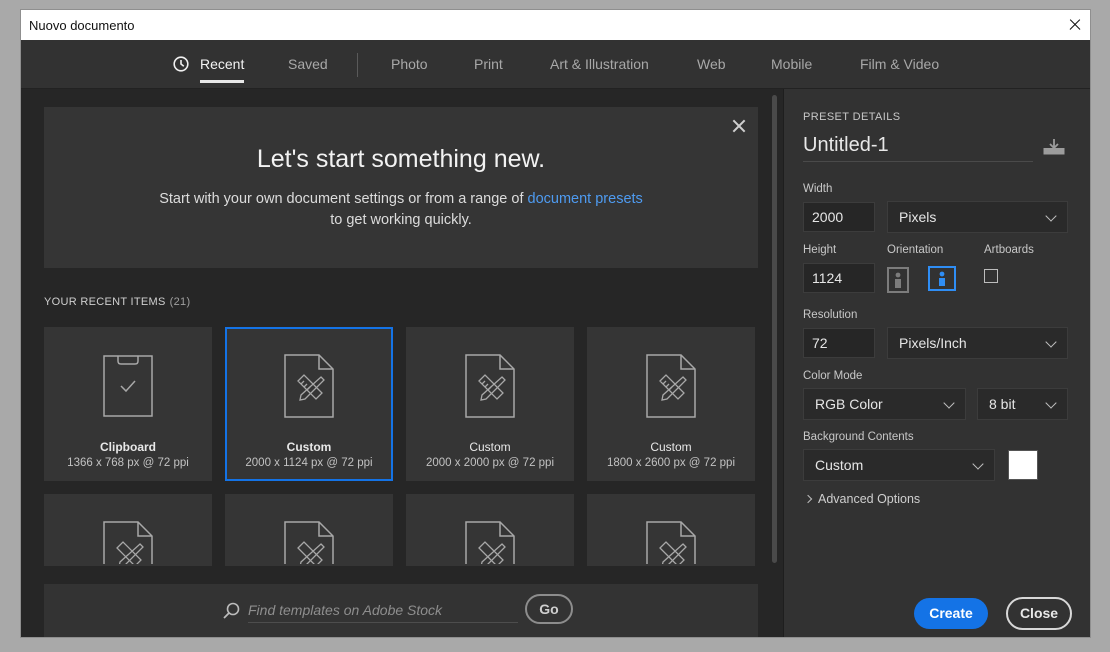  What do you see at coordinates (222, 81) in the screenshot?
I see `active-tab-indicator` at bounding box center [222, 81].